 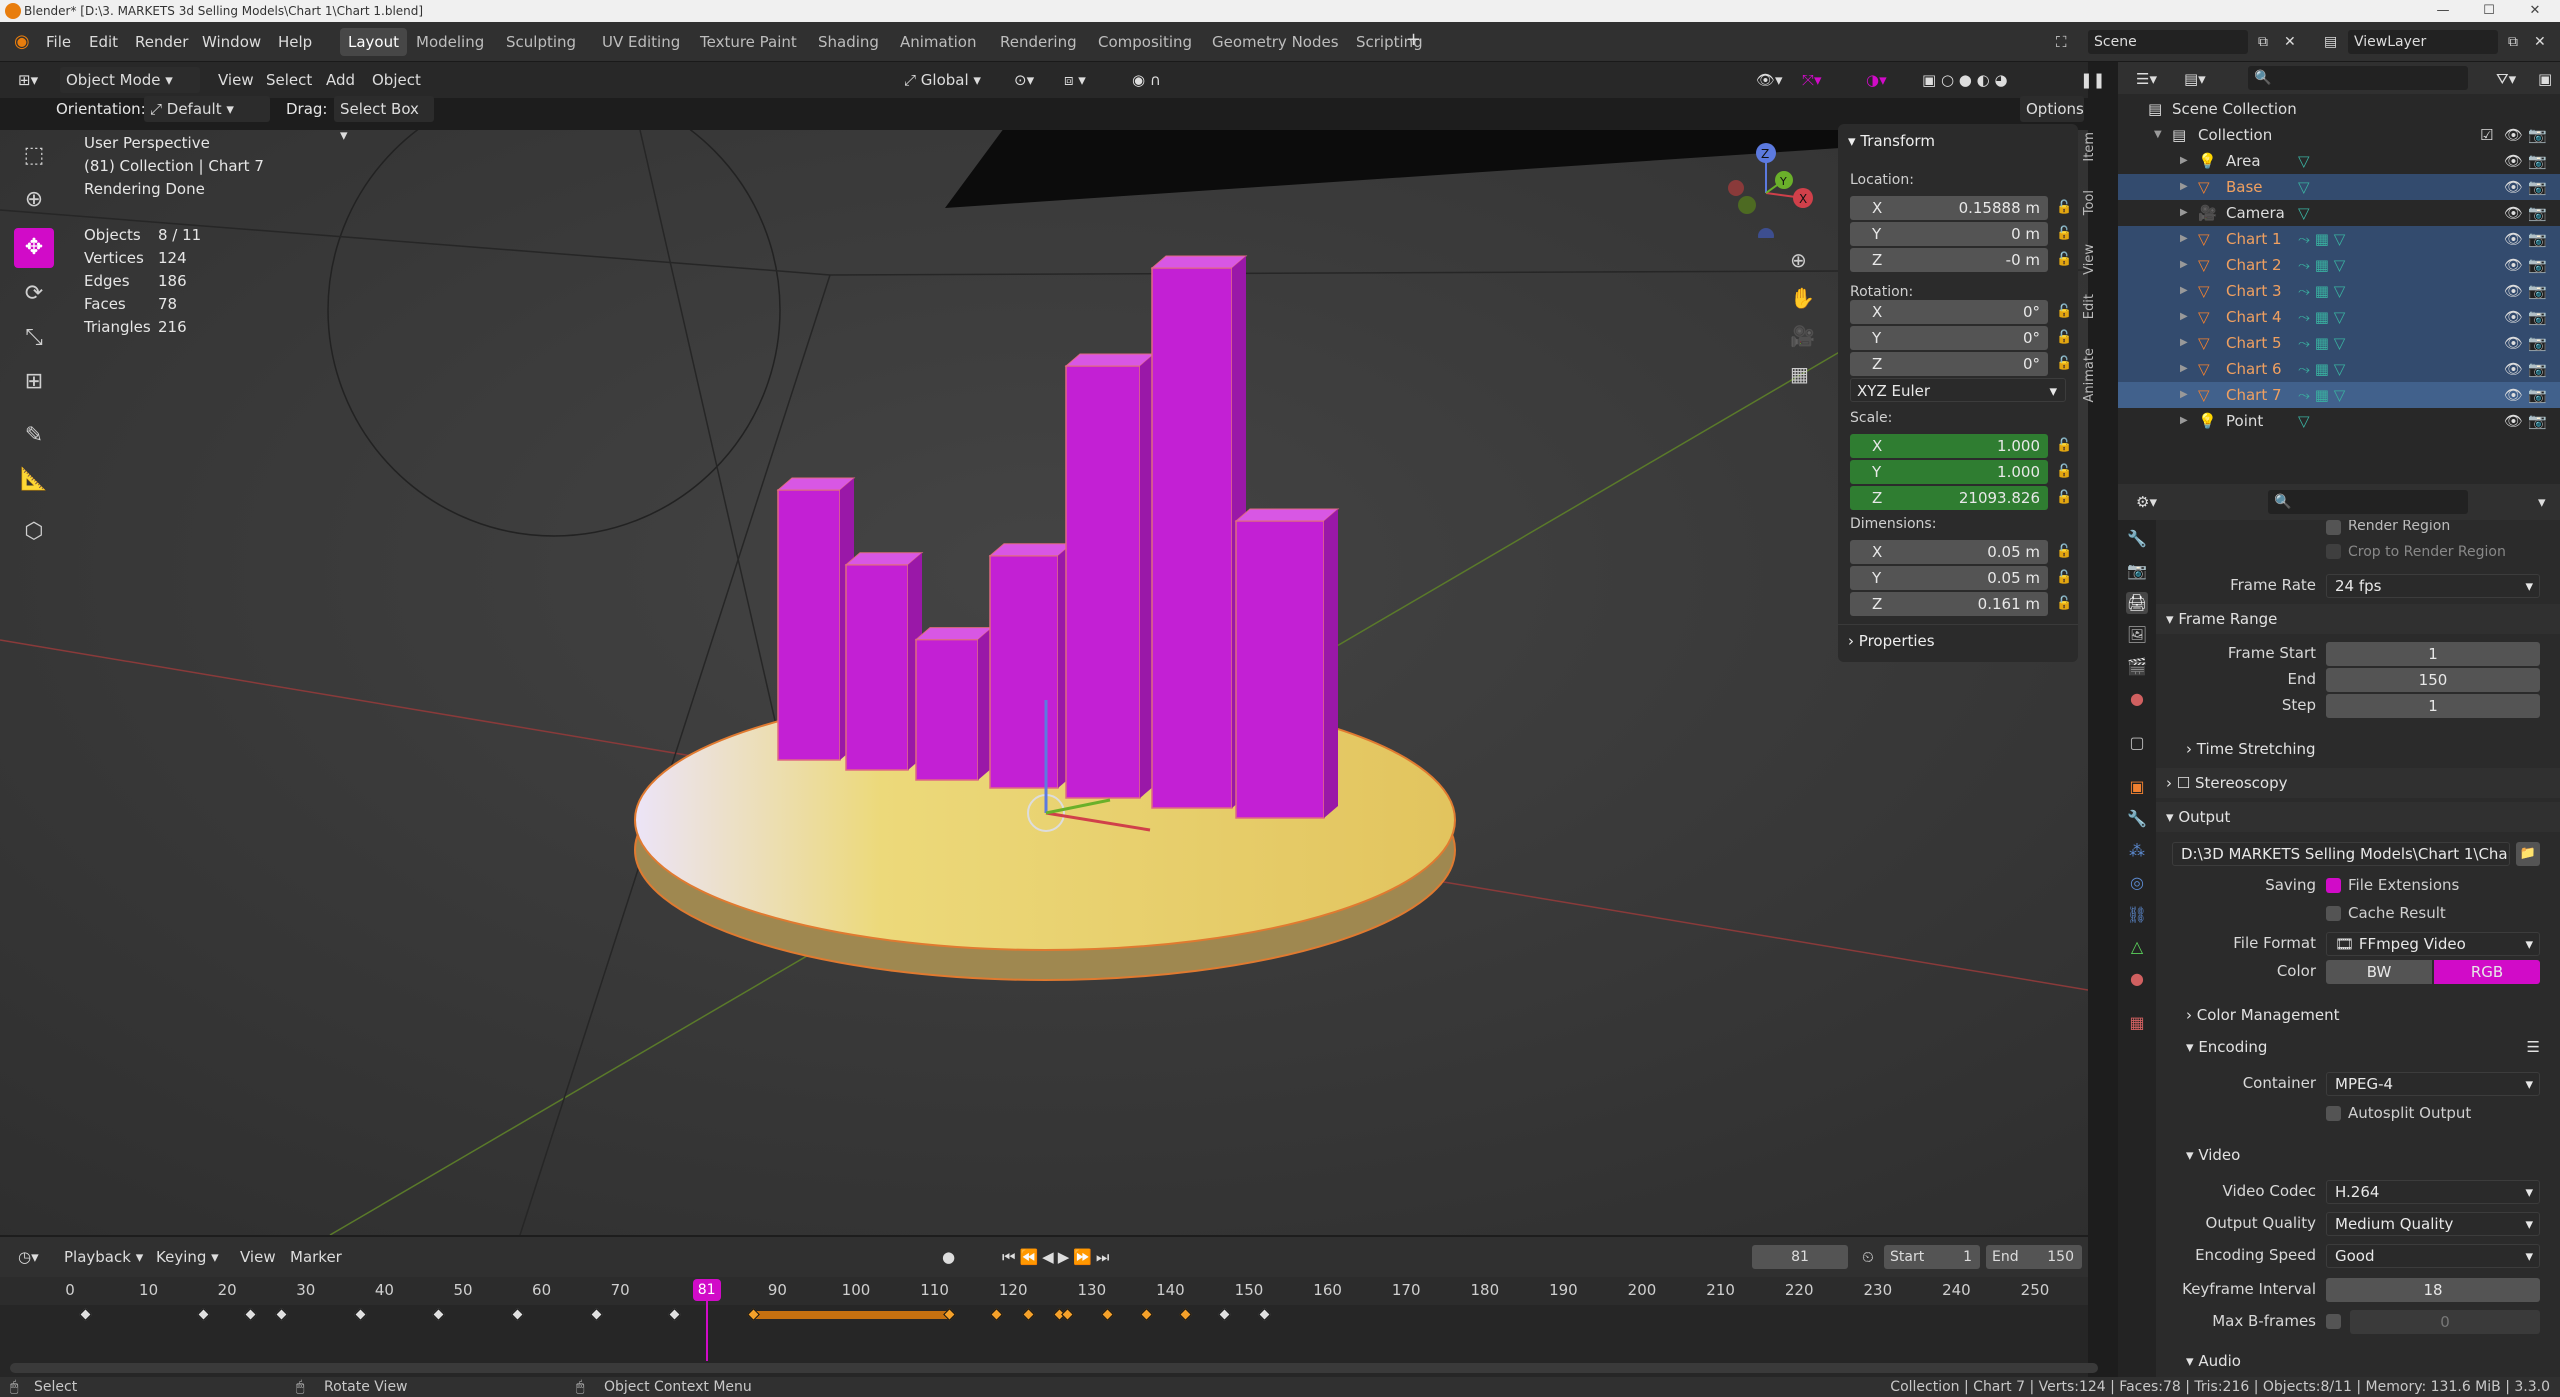 What do you see at coordinates (187, 1257) in the screenshot?
I see `timeline-menu-keying: Keying ▾` at bounding box center [187, 1257].